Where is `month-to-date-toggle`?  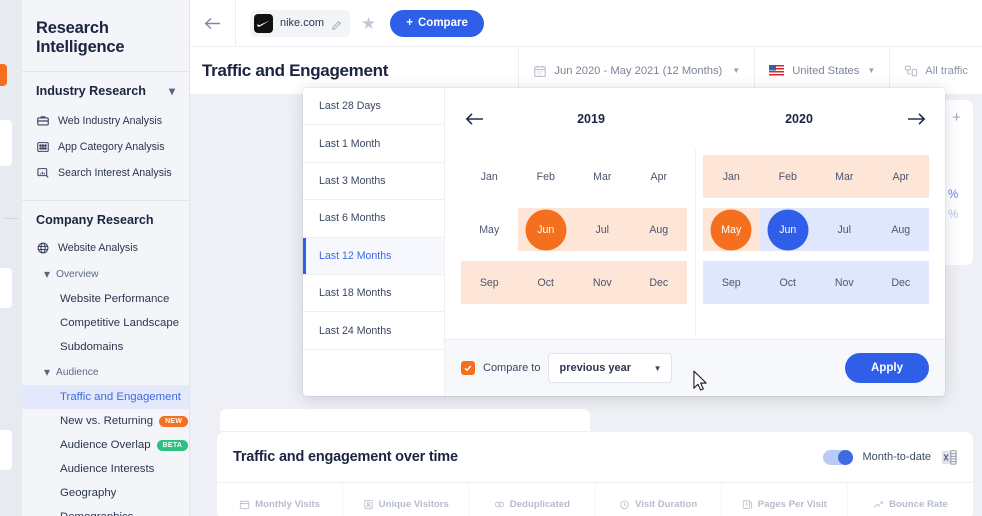 month-to-date-toggle is located at coordinates (837, 457).